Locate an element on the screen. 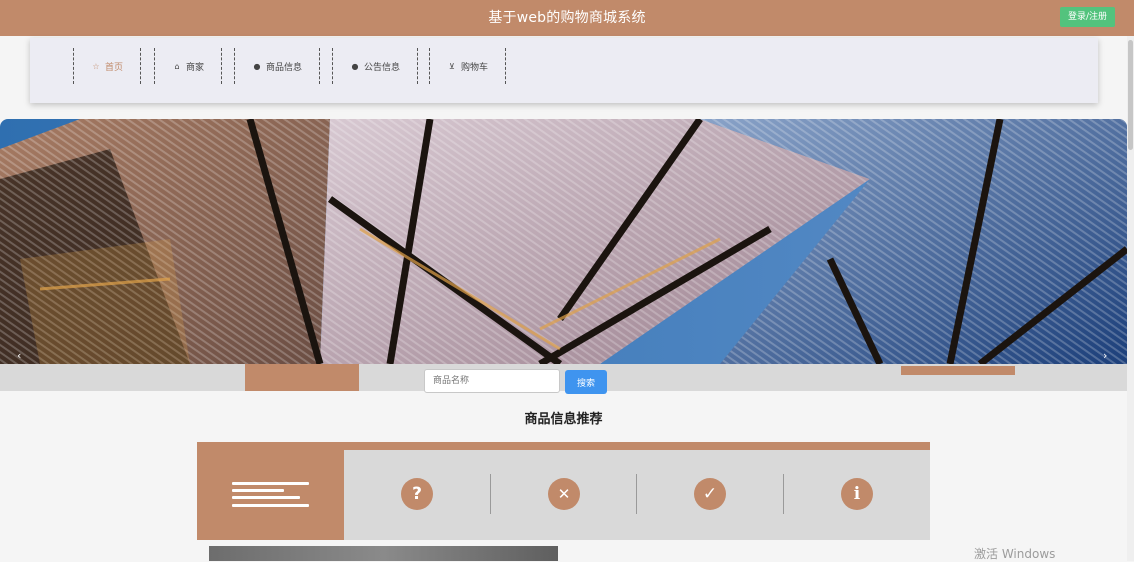 This screenshot has height=562, width=1134. nav-label-notices: 公告信息 is located at coordinates (381, 67).